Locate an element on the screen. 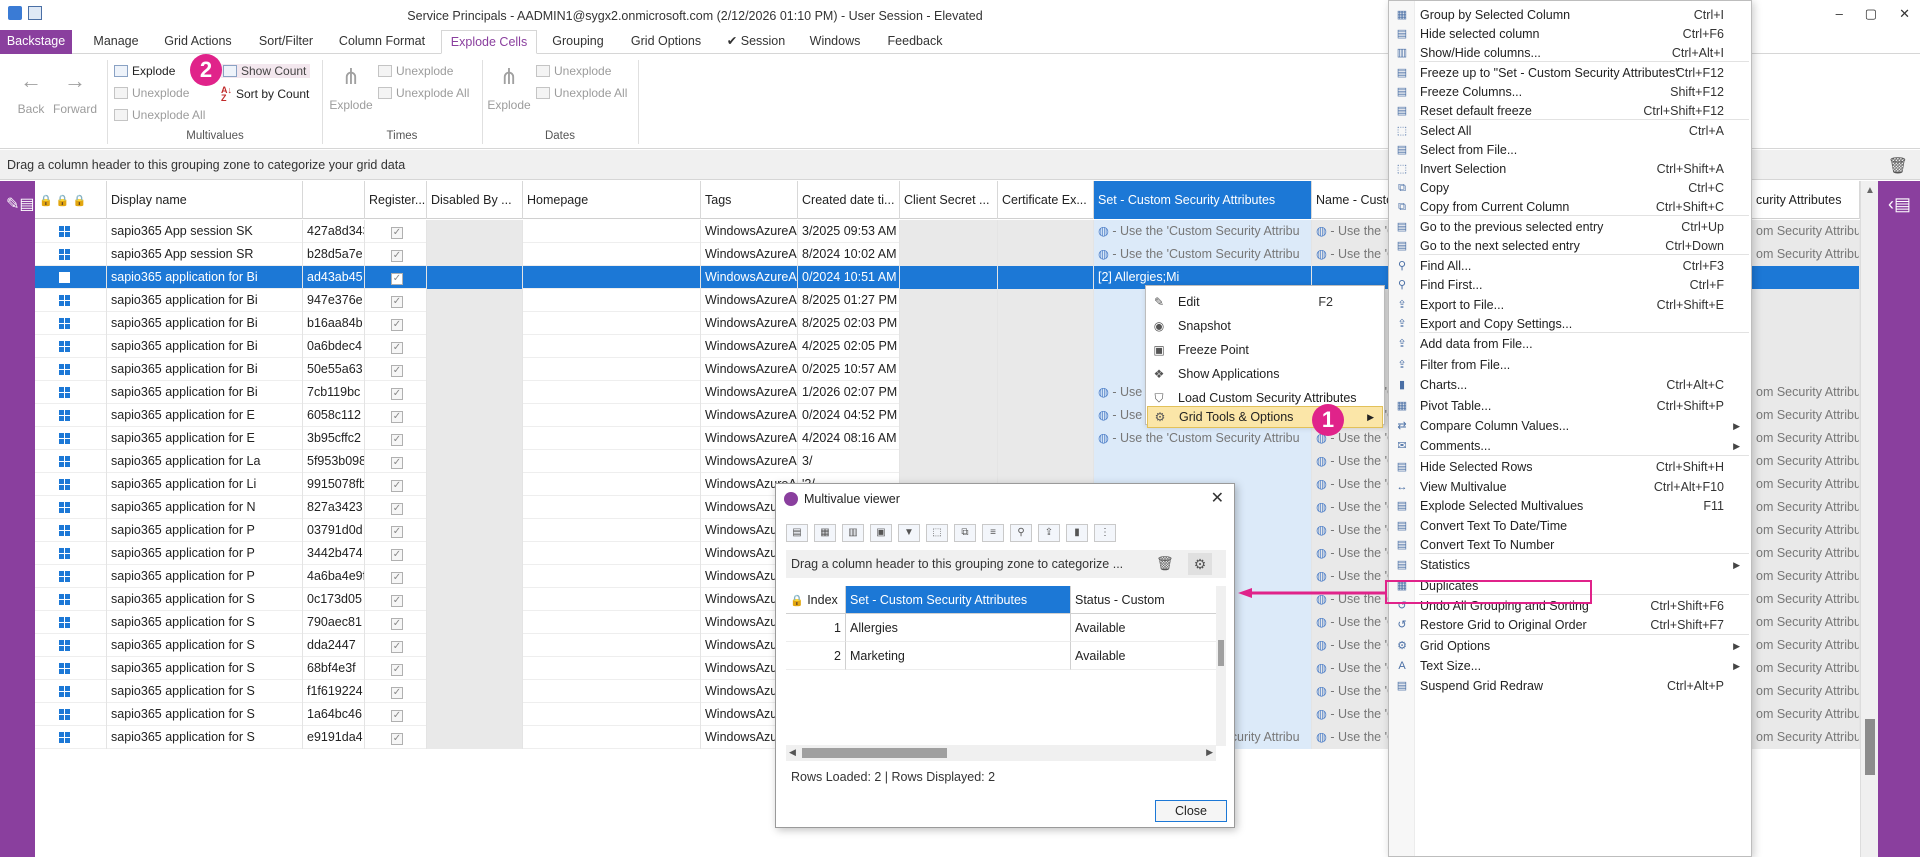 Image resolution: width=1920 pixels, height=857 pixels. submenu-item-go-to-the-next-selected-entry: ▤ Go to the next selected entry Ctrl+Down is located at coordinates (1570, 246).